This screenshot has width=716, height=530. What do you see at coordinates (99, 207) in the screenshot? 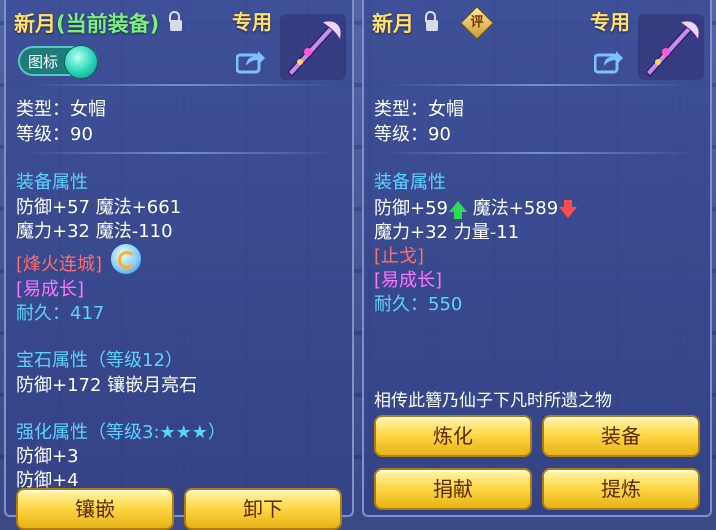
I see `attr-line-1: 防御+57 魔法+661` at bounding box center [99, 207].